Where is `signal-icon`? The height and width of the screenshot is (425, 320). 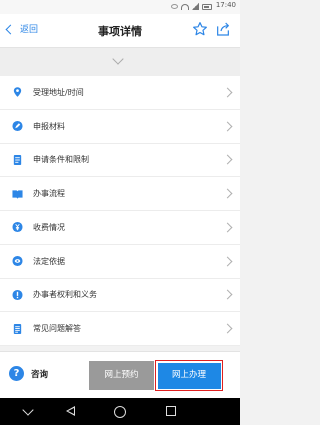
signal-icon is located at coordinates (195, 6).